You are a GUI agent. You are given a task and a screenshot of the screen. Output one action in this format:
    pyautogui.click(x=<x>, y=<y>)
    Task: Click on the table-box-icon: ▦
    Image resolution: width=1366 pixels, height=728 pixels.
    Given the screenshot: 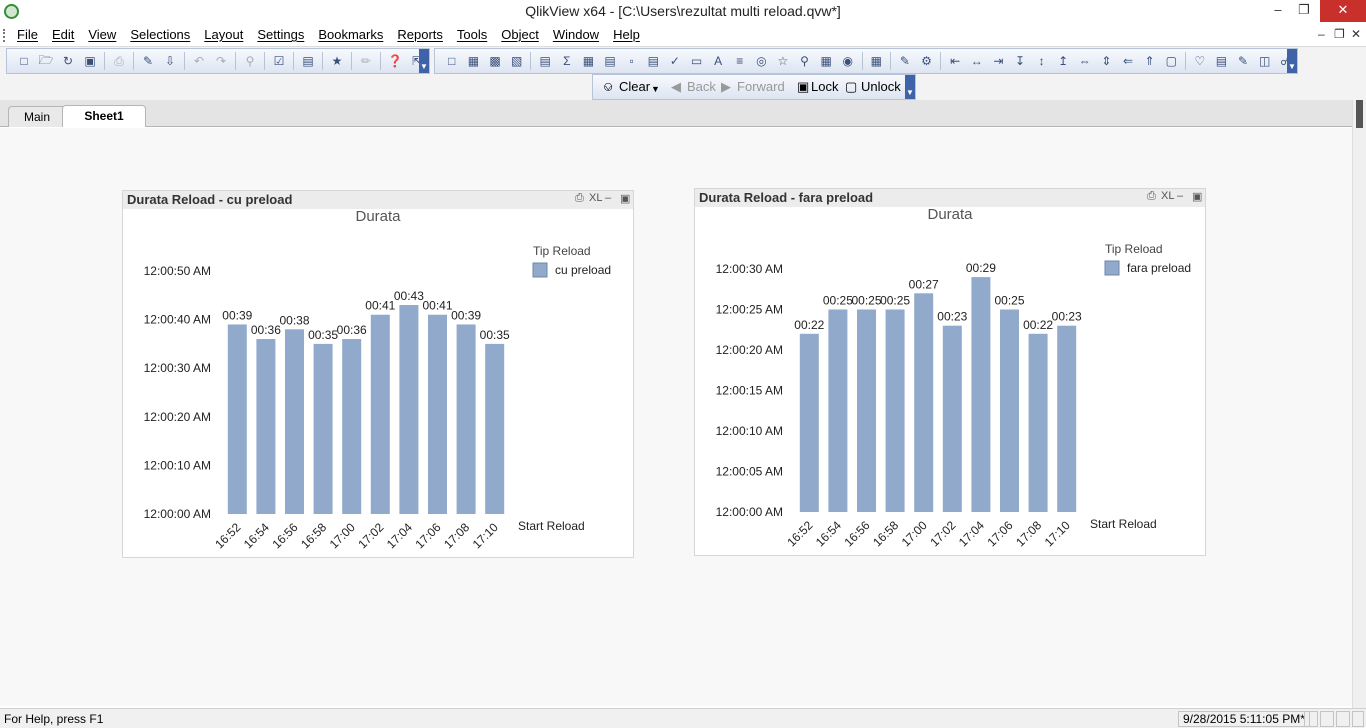 What is the action you would take?
    pyautogui.click(x=589, y=61)
    